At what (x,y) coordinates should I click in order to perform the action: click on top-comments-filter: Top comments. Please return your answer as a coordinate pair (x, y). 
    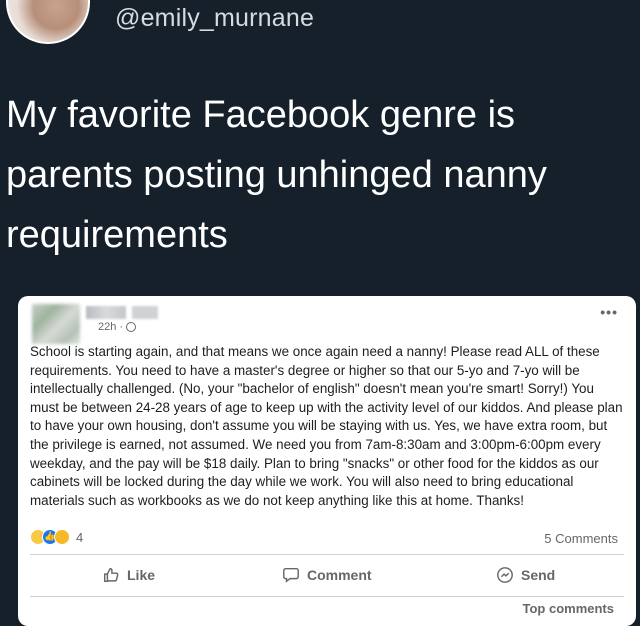
    Looking at the image, I should click on (569, 608).